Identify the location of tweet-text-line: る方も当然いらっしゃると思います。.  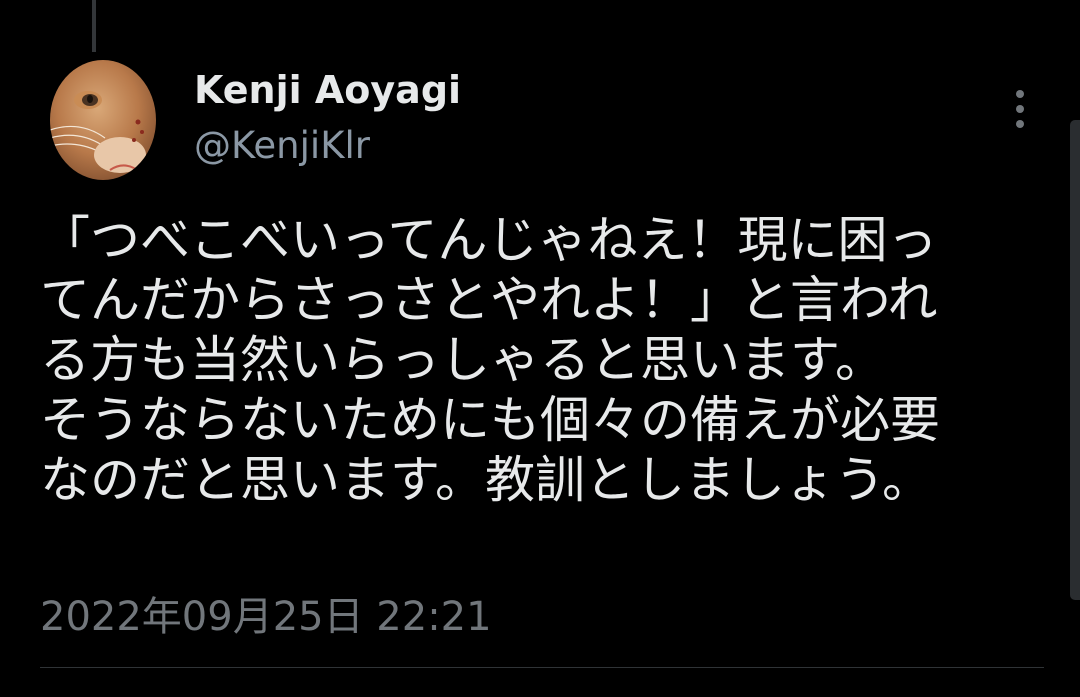
(462, 360).